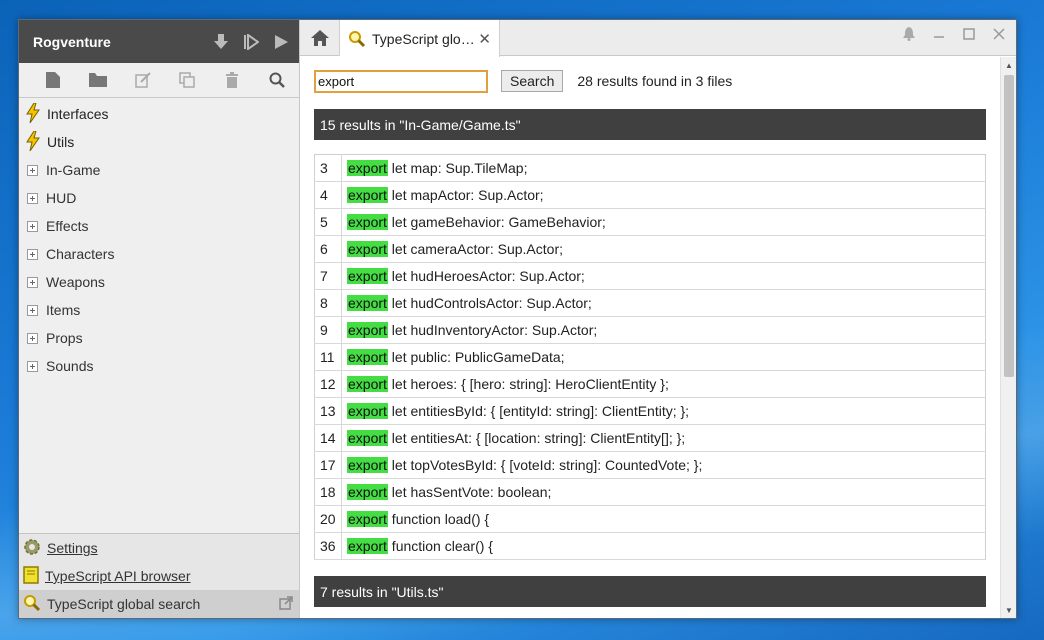 Image resolution: width=1044 pixels, height=640 pixels. I want to click on code-line: export let hudControlsActor: Sup.Actor;, so click(663, 303).